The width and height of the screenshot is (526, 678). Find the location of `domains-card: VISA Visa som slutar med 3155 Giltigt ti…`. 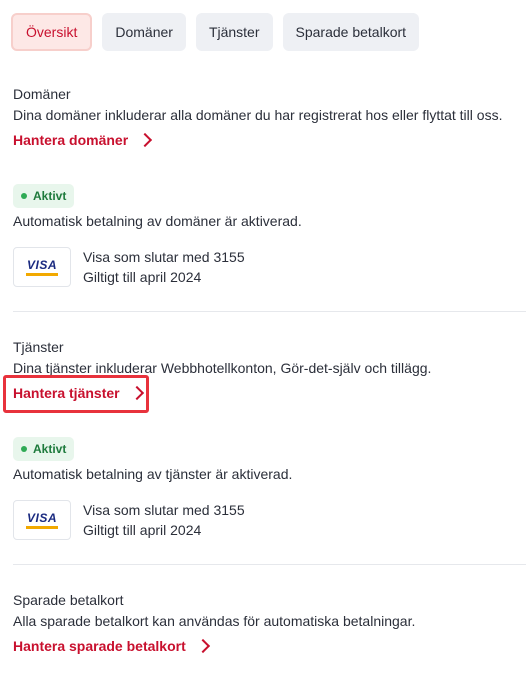

domains-card: VISA Visa som slutar med 3155 Giltigt ti… is located at coordinates (269, 267).